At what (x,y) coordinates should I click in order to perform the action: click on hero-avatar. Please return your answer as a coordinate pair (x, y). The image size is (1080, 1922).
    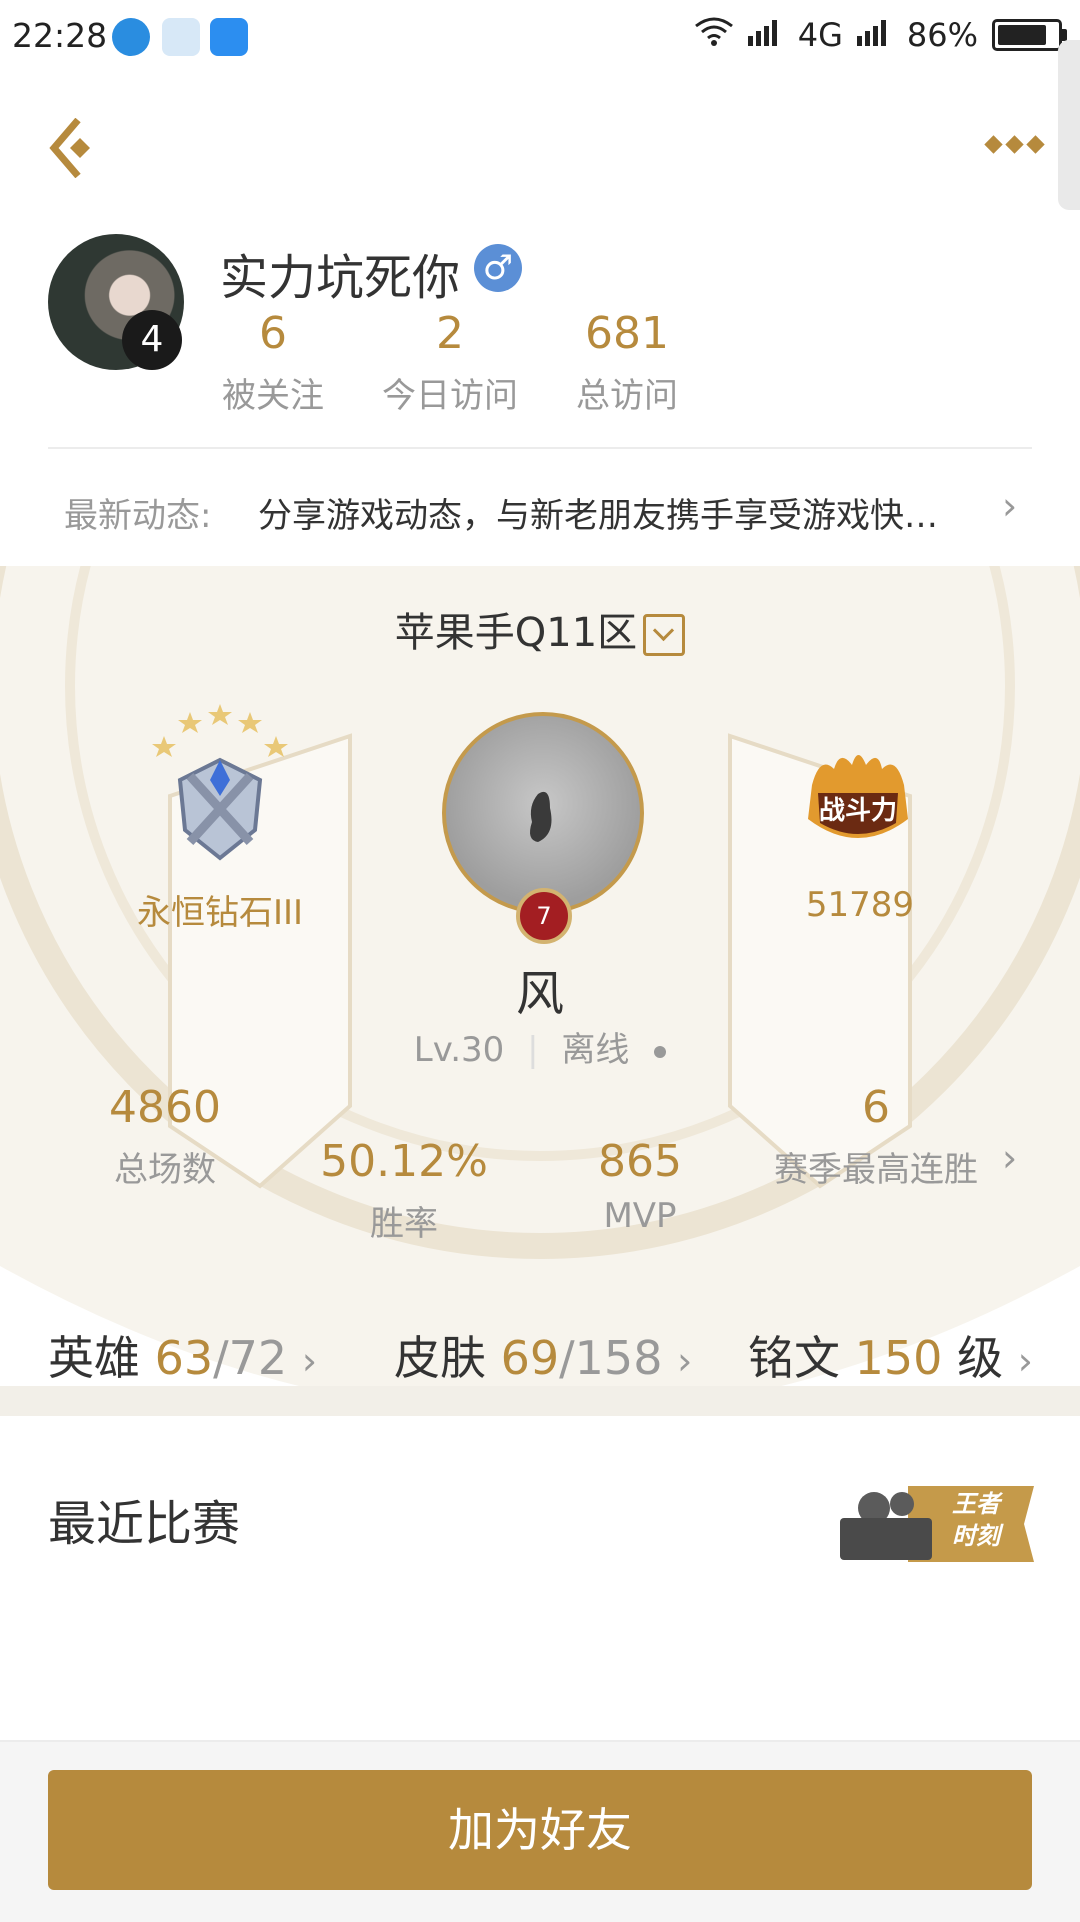
    Looking at the image, I should click on (543, 813).